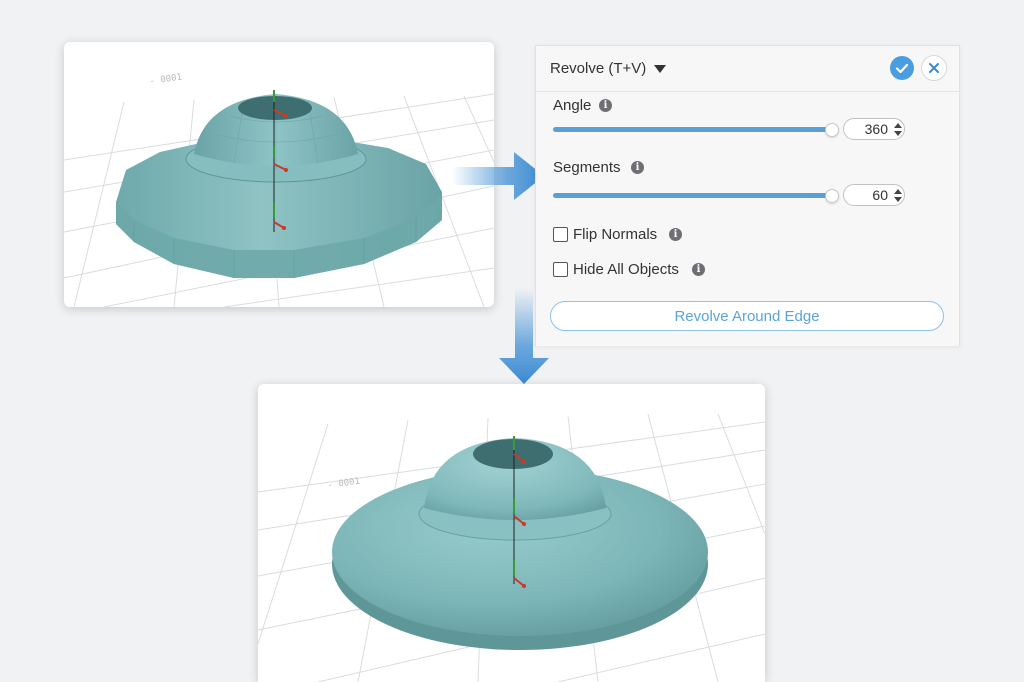 Image resolution: width=1024 pixels, height=682 pixels. What do you see at coordinates (279, 190) in the screenshot?
I see `saucer-lowpoly-render: - 0001` at bounding box center [279, 190].